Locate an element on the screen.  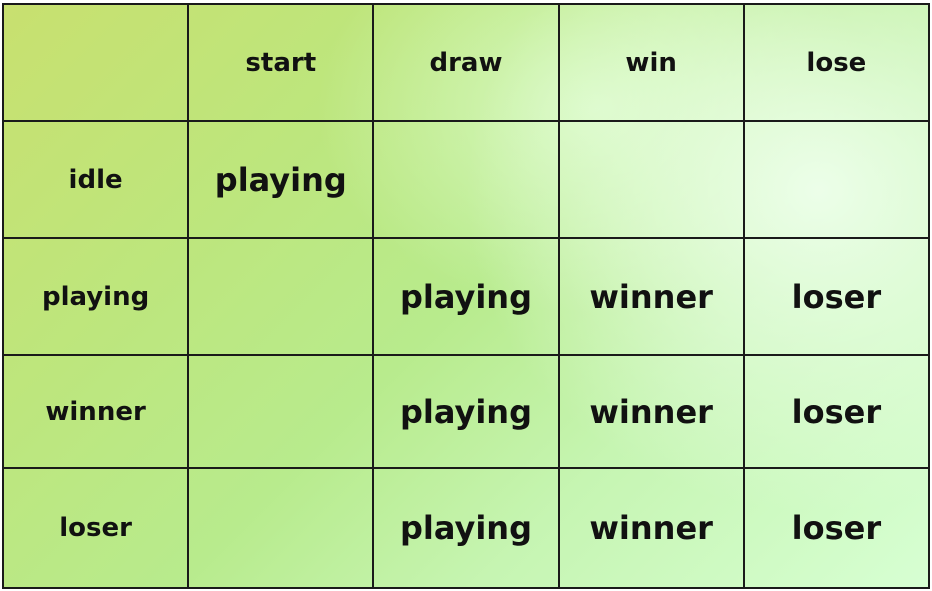
row-header-playing: playing is located at coordinates (95, 296).